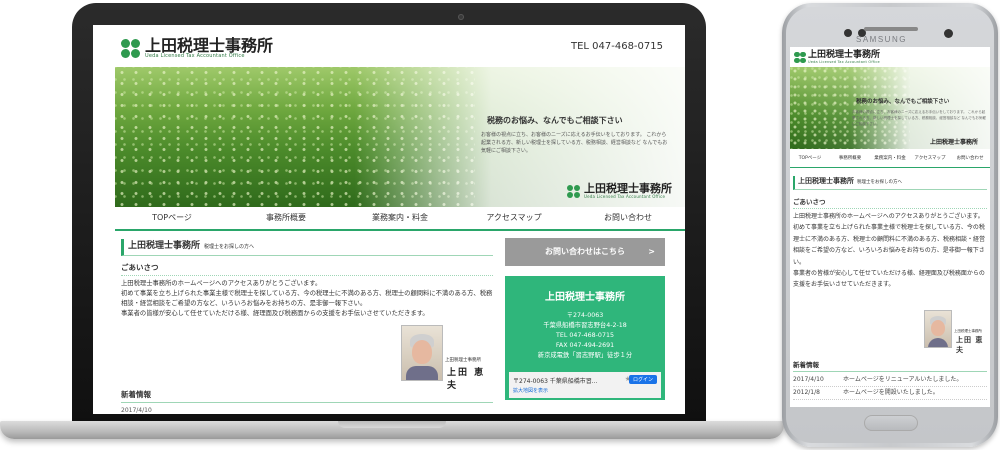 Image resolution: width=1000 pixels, height=450 pixels. I want to click on front-camera-icon, so click(948, 33).